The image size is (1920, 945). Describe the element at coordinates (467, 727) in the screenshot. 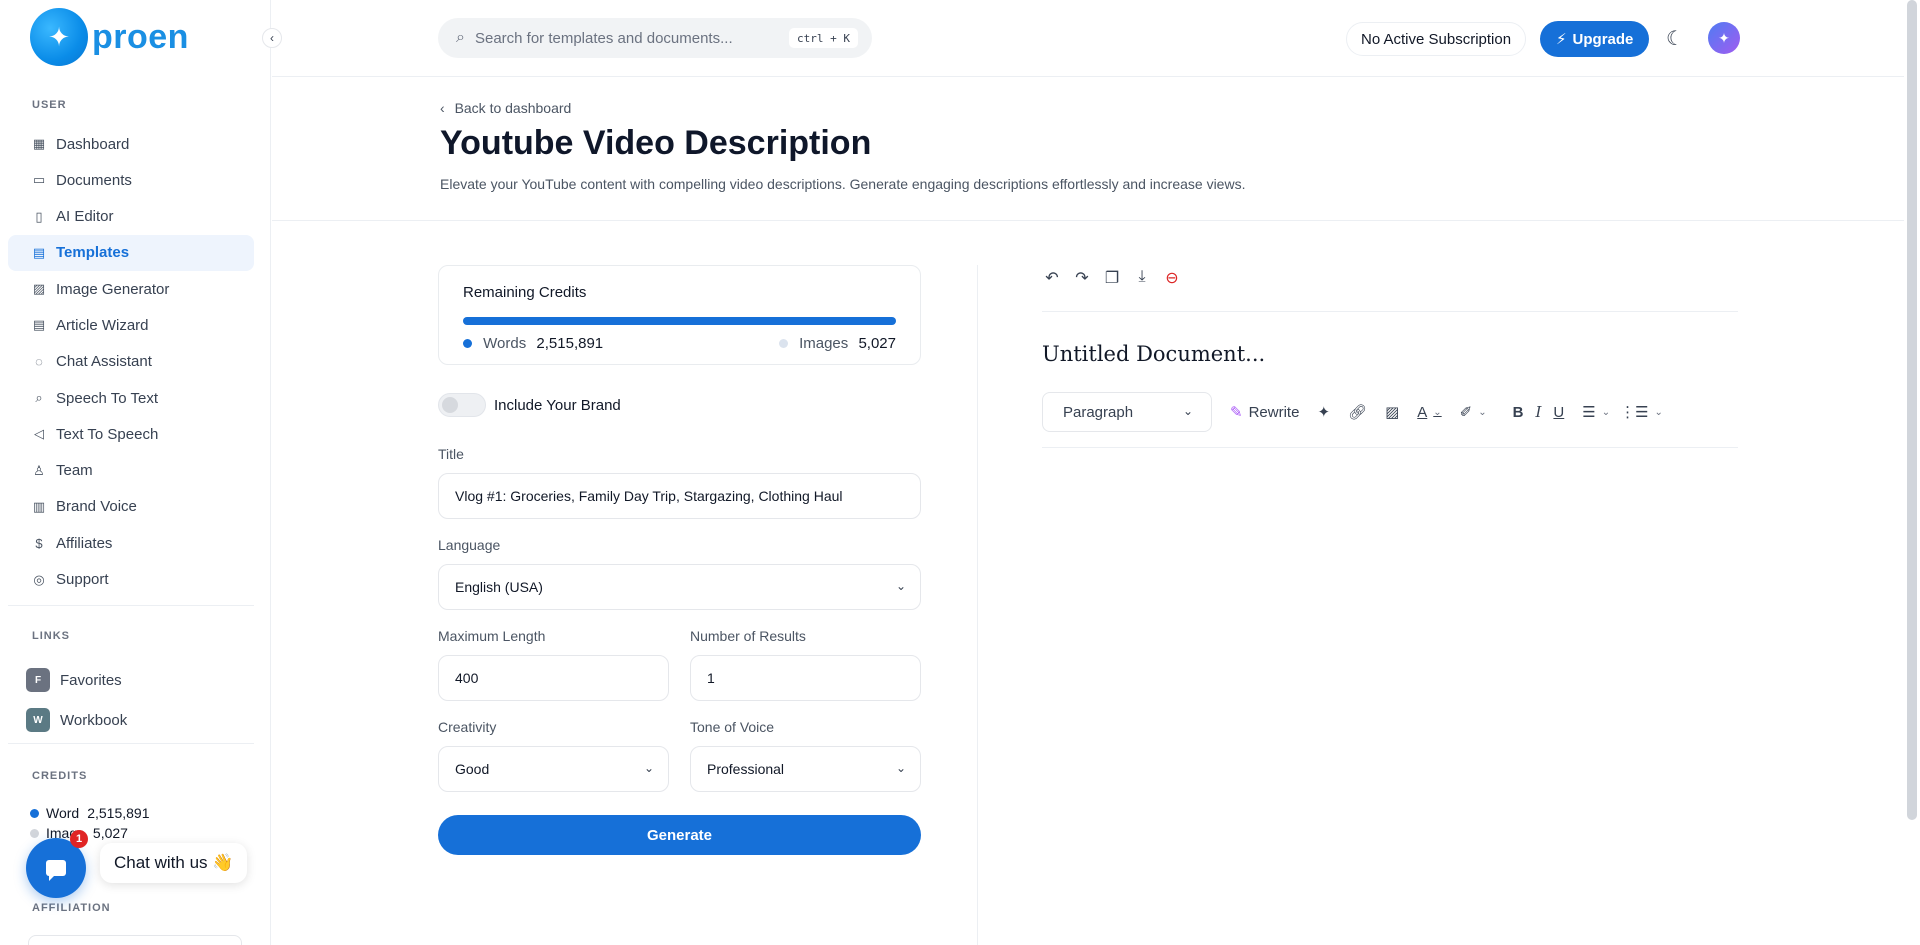

I see `creativity-label: Creativity` at that location.